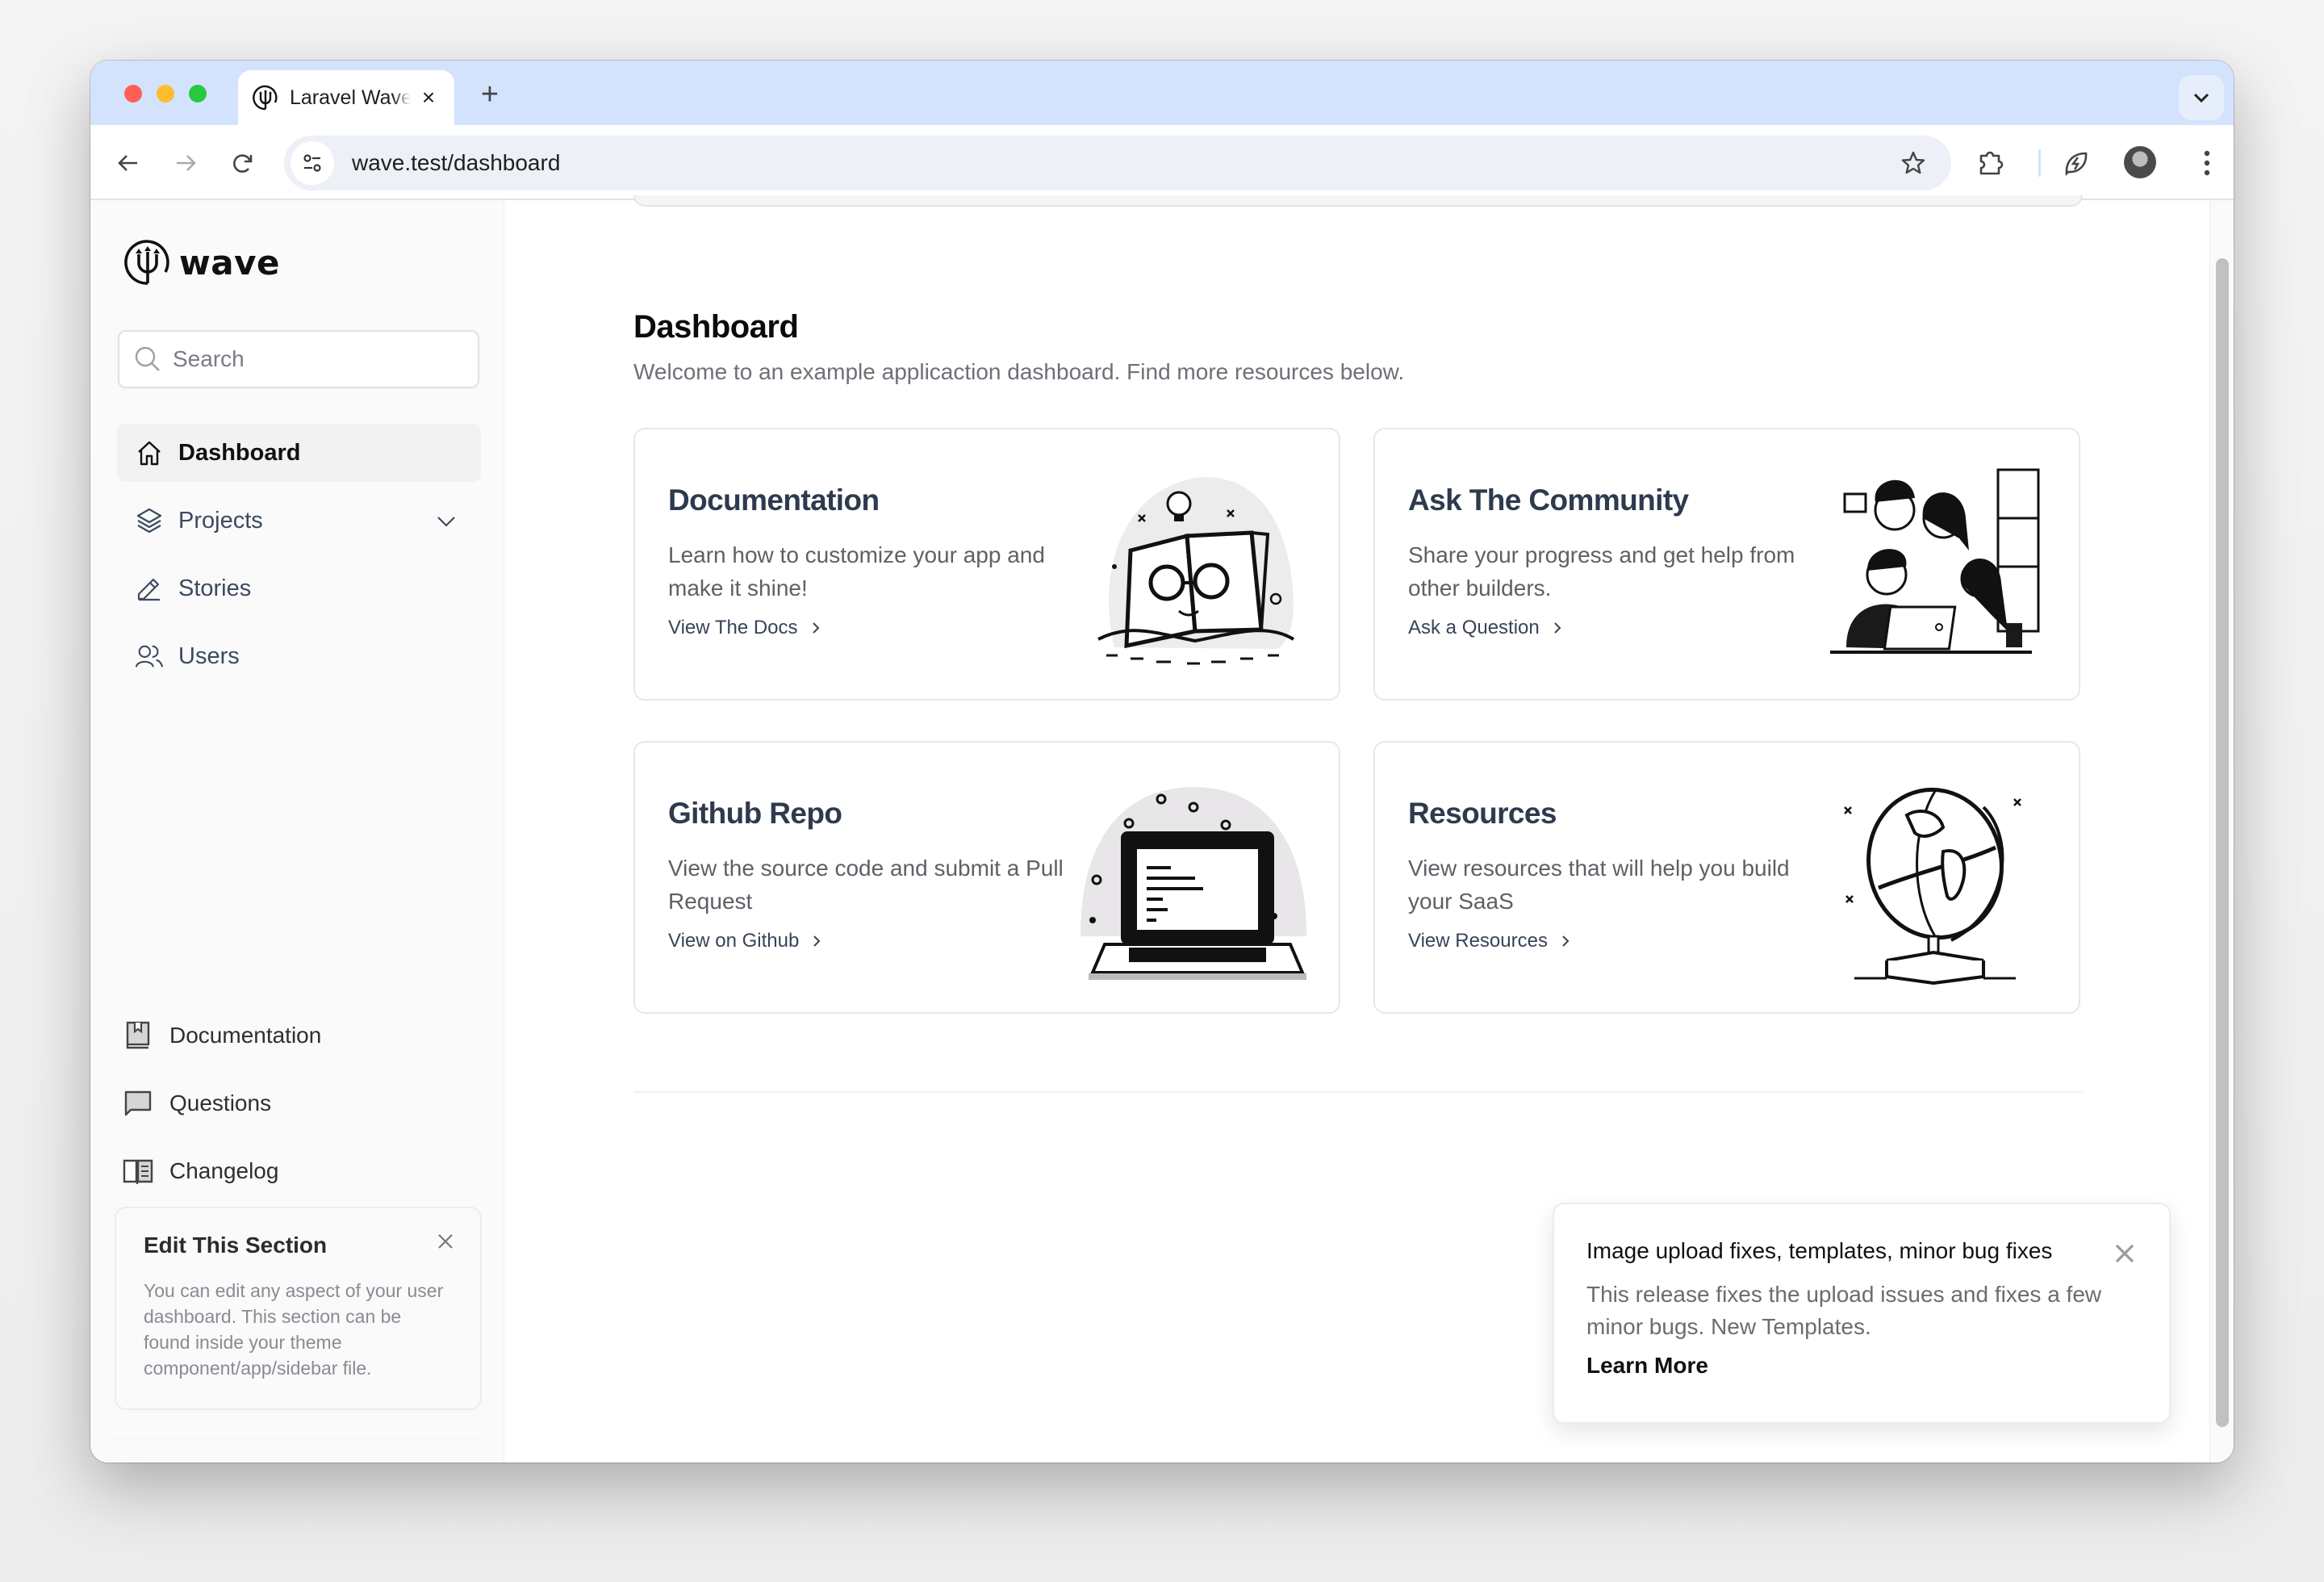  I want to click on card-title: Ask The Community, so click(1548, 500).